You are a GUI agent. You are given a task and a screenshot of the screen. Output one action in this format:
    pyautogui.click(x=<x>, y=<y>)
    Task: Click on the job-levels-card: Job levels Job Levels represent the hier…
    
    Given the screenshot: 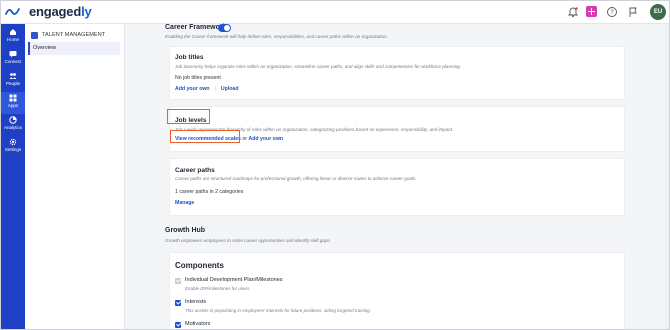 What is the action you would take?
    pyautogui.click(x=397, y=129)
    